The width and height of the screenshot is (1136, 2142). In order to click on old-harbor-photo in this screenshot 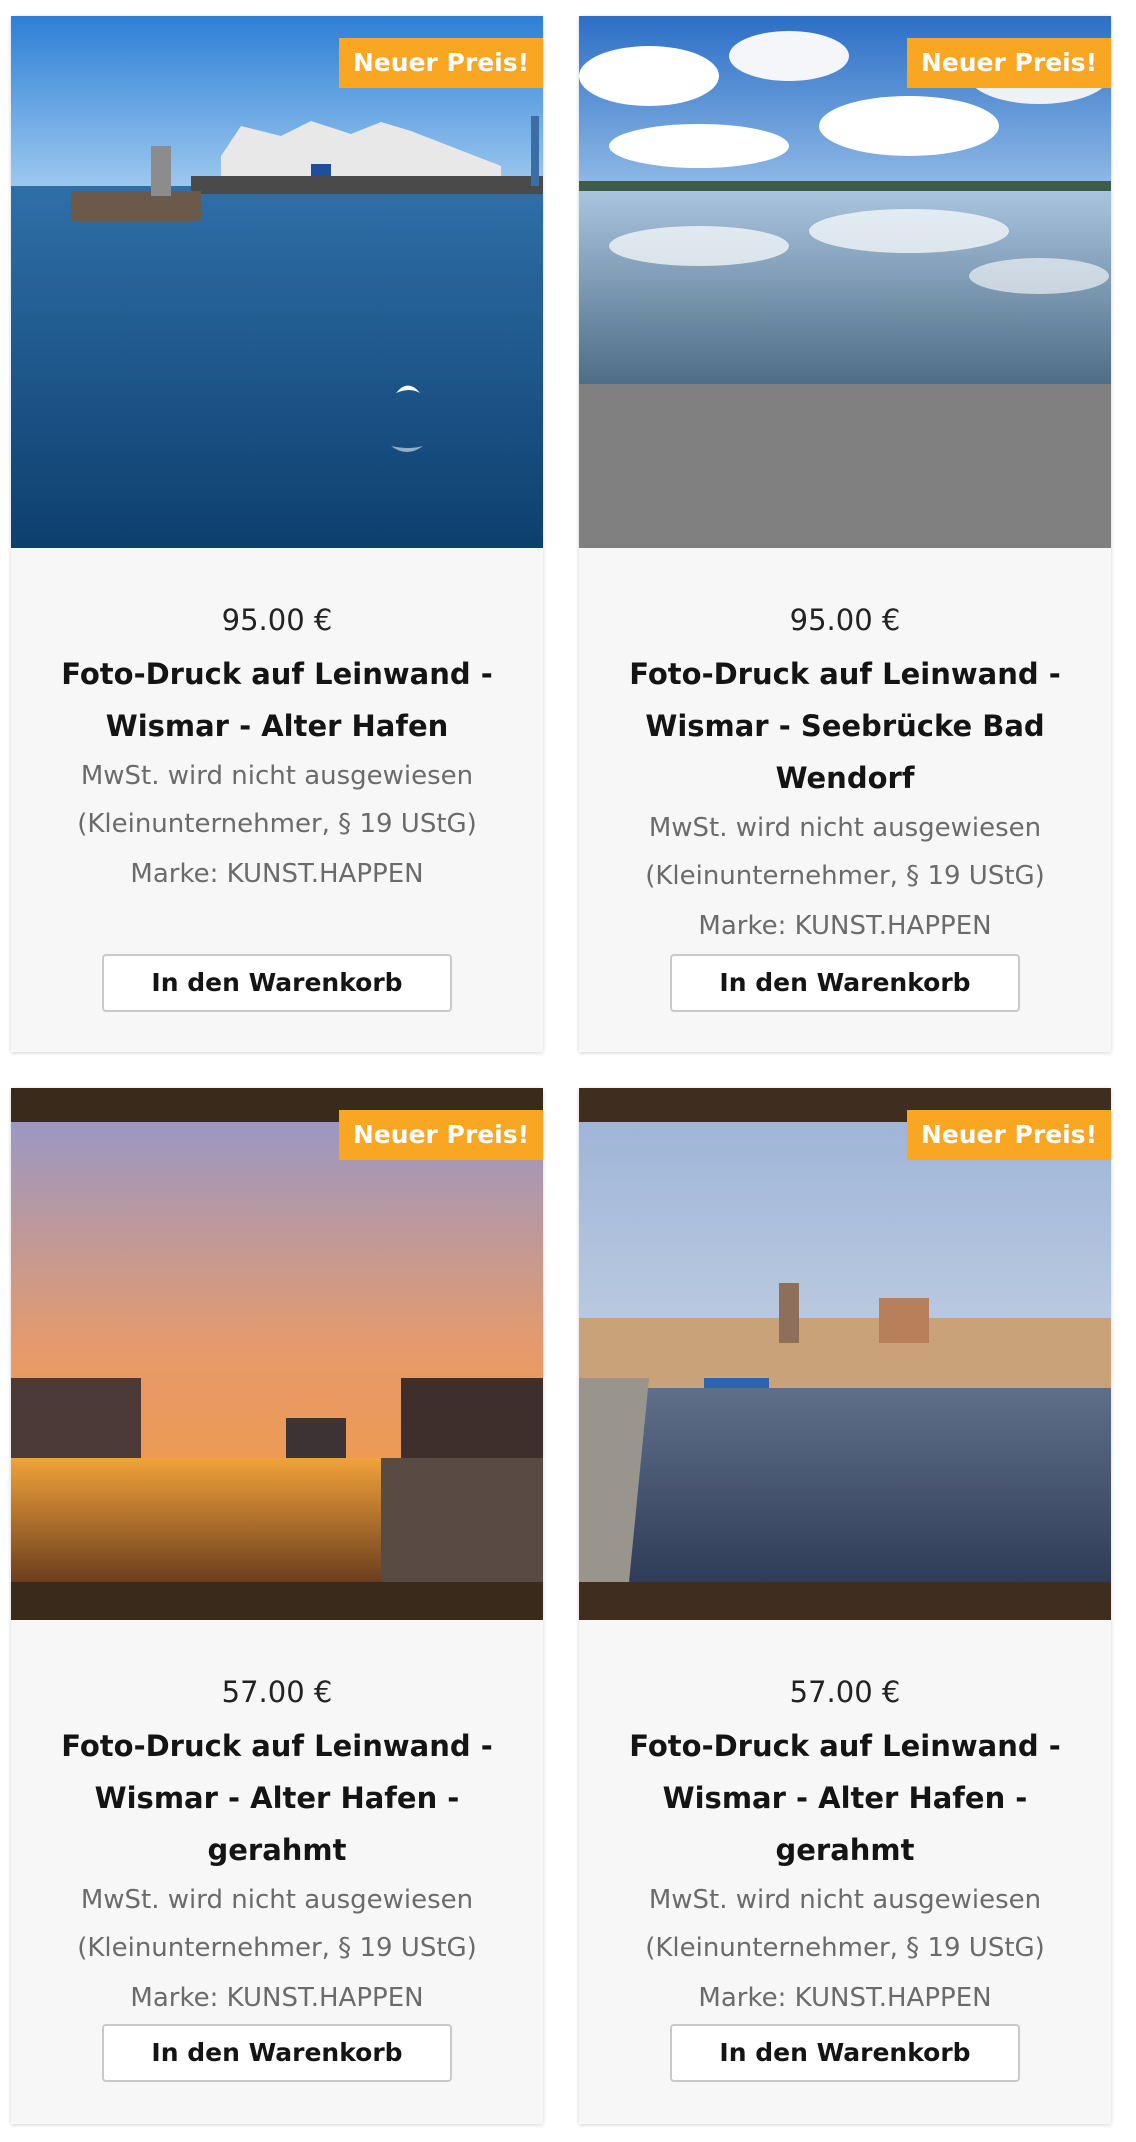, I will do `click(845, 1354)`.